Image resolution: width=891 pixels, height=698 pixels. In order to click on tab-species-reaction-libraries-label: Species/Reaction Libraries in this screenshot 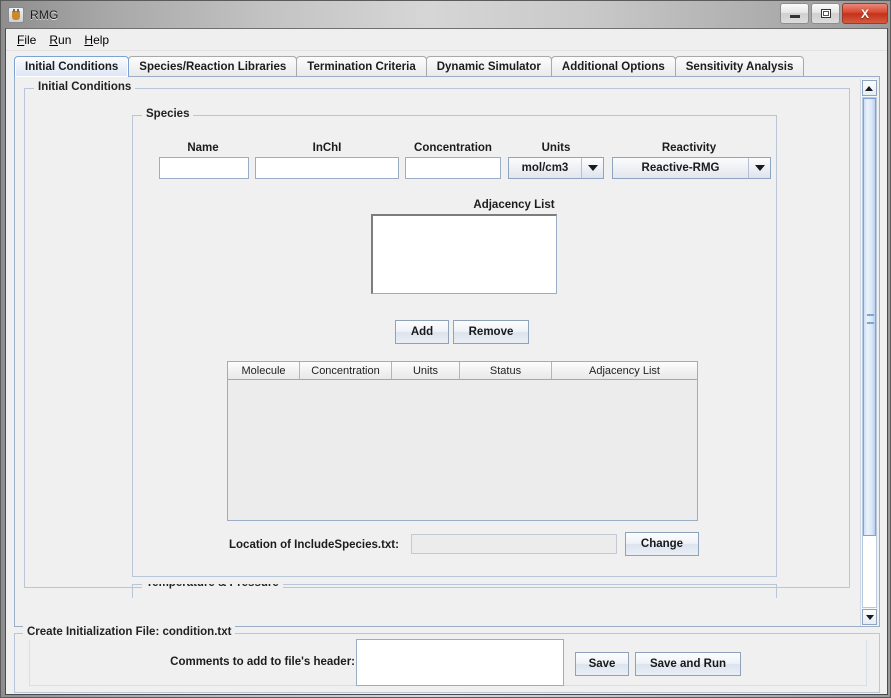, I will do `click(213, 67)`.